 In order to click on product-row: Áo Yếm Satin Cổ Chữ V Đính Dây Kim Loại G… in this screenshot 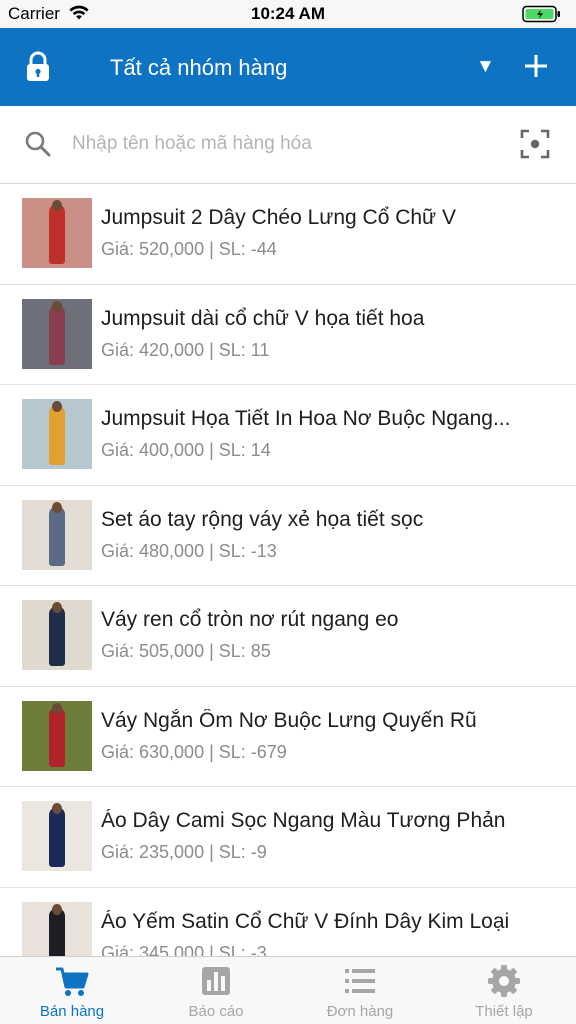, I will do `click(288, 922)`.